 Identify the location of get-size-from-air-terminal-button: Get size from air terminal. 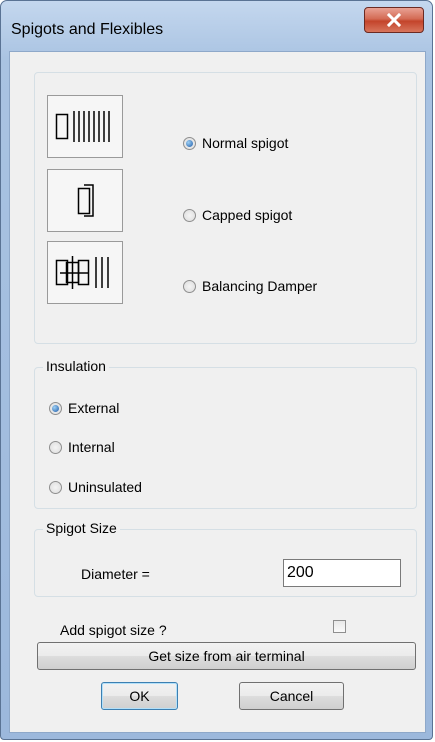
(226, 656).